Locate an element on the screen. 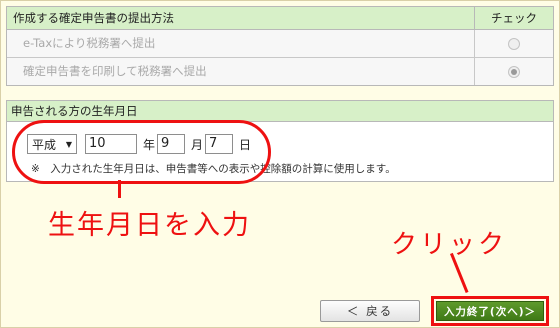 Image resolution: width=560 pixels, height=328 pixels. highlight-oval is located at coordinates (141, 152).